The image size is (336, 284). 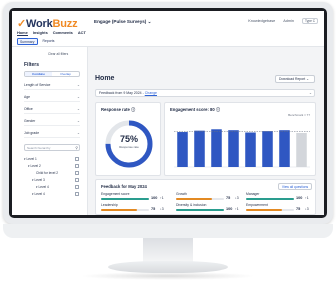 What do you see at coordinates (58, 54) in the screenshot?
I see `clear-filters-link: Clear all filters` at bounding box center [58, 54].